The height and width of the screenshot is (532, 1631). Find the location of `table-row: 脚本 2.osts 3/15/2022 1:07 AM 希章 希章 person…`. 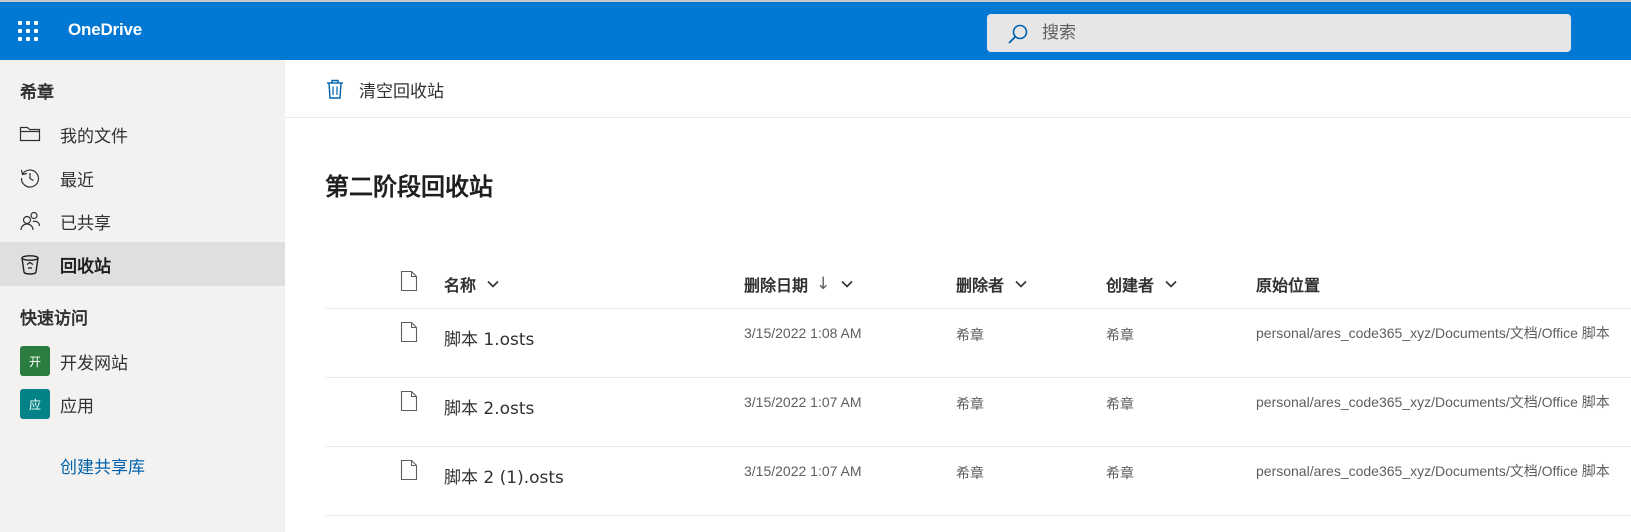

table-row: 脚本 2.osts 3/15/2022 1:07 AM 希章 希章 person… is located at coordinates (978, 412).